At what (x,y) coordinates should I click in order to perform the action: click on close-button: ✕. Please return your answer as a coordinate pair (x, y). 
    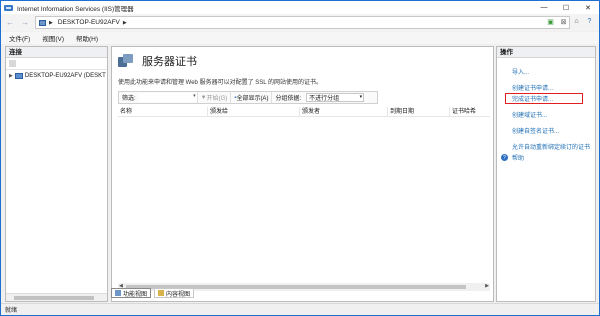
    Looking at the image, I should click on (588, 7).